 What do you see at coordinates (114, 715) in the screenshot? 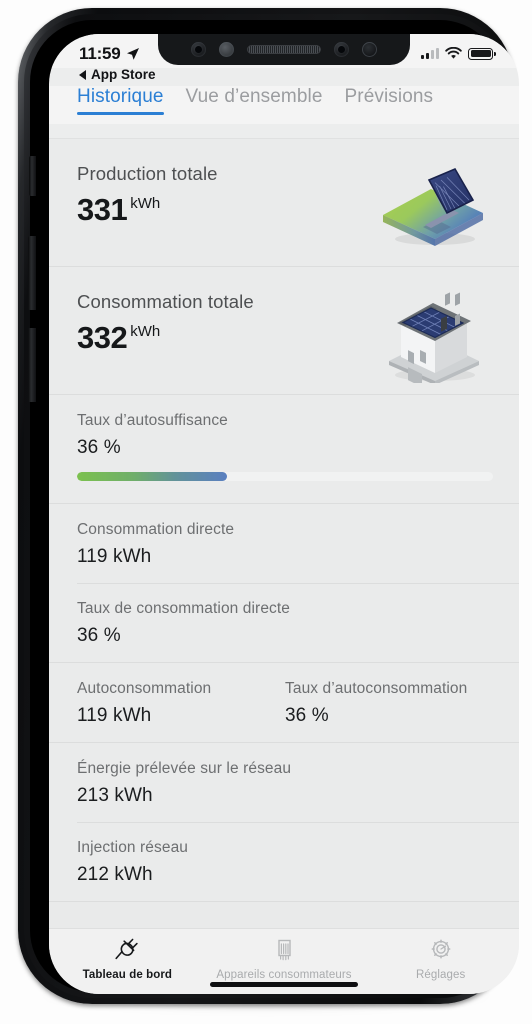
I see `autoconsommation-value: 119 kWh` at bounding box center [114, 715].